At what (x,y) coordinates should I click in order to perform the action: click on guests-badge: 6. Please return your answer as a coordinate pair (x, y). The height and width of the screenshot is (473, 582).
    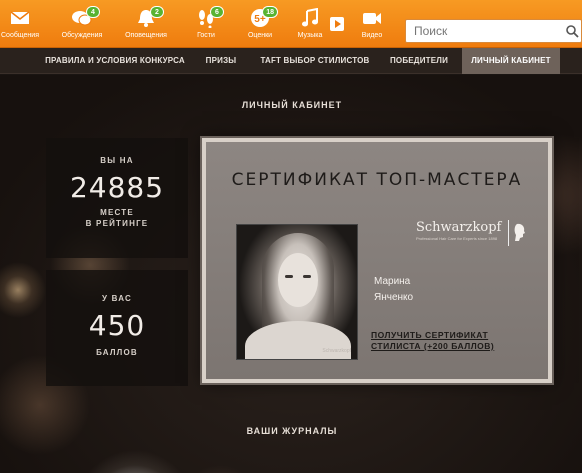
    Looking at the image, I should click on (217, 12).